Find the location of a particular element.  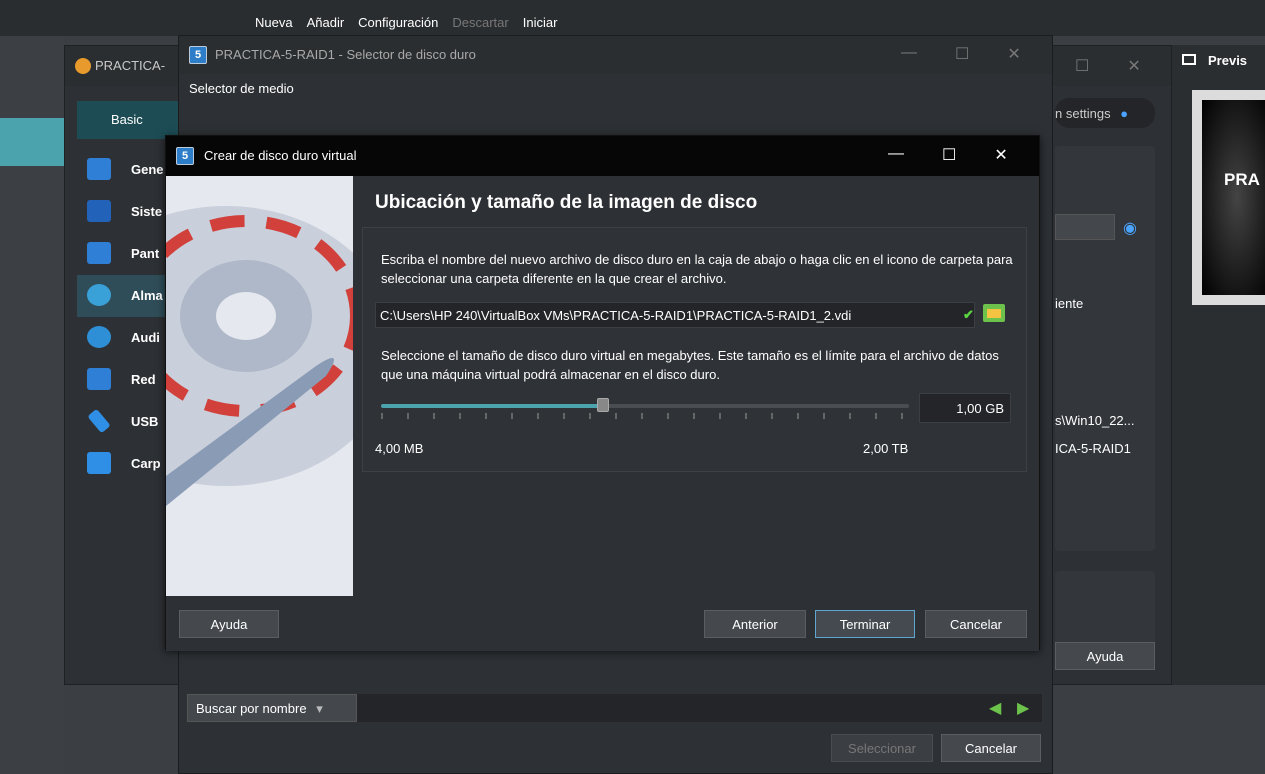

slider-ticks is located at coordinates (645, 416).